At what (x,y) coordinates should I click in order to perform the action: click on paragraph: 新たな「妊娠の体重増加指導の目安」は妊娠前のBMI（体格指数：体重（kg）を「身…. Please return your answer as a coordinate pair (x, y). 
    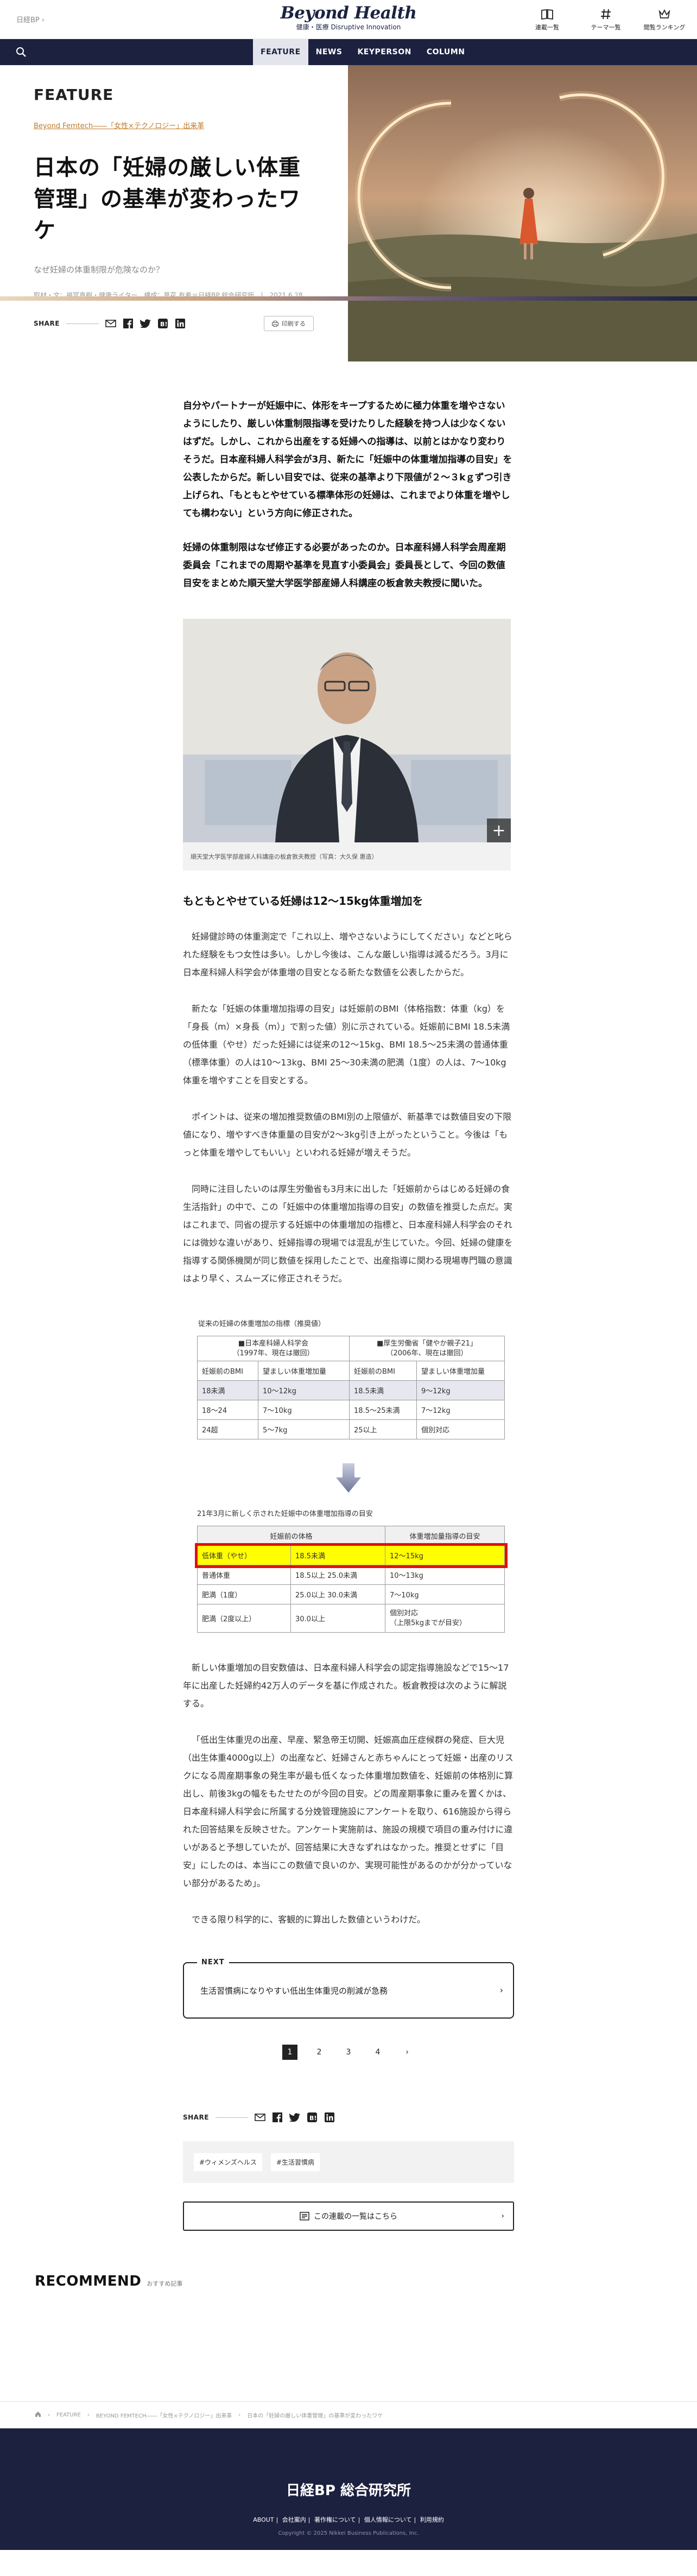
    Looking at the image, I should click on (347, 1045).